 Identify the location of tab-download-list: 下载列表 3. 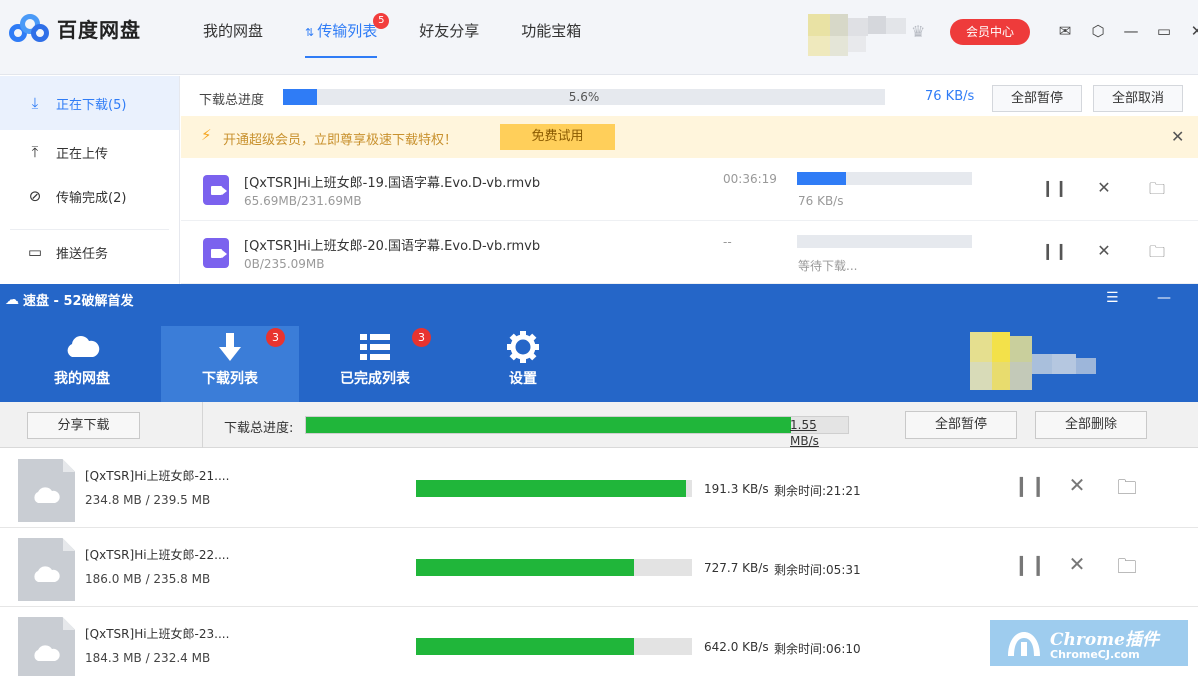
(230, 364).